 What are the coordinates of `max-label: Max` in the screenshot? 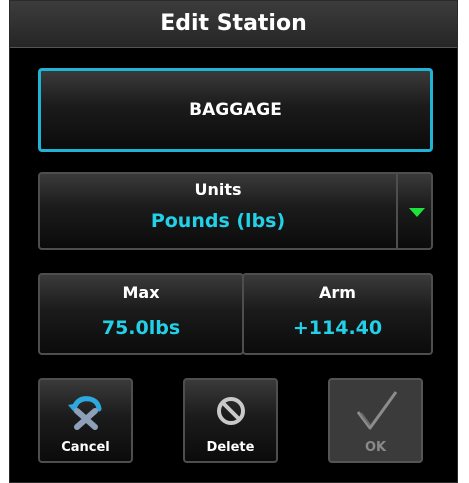 It's located at (141, 292).